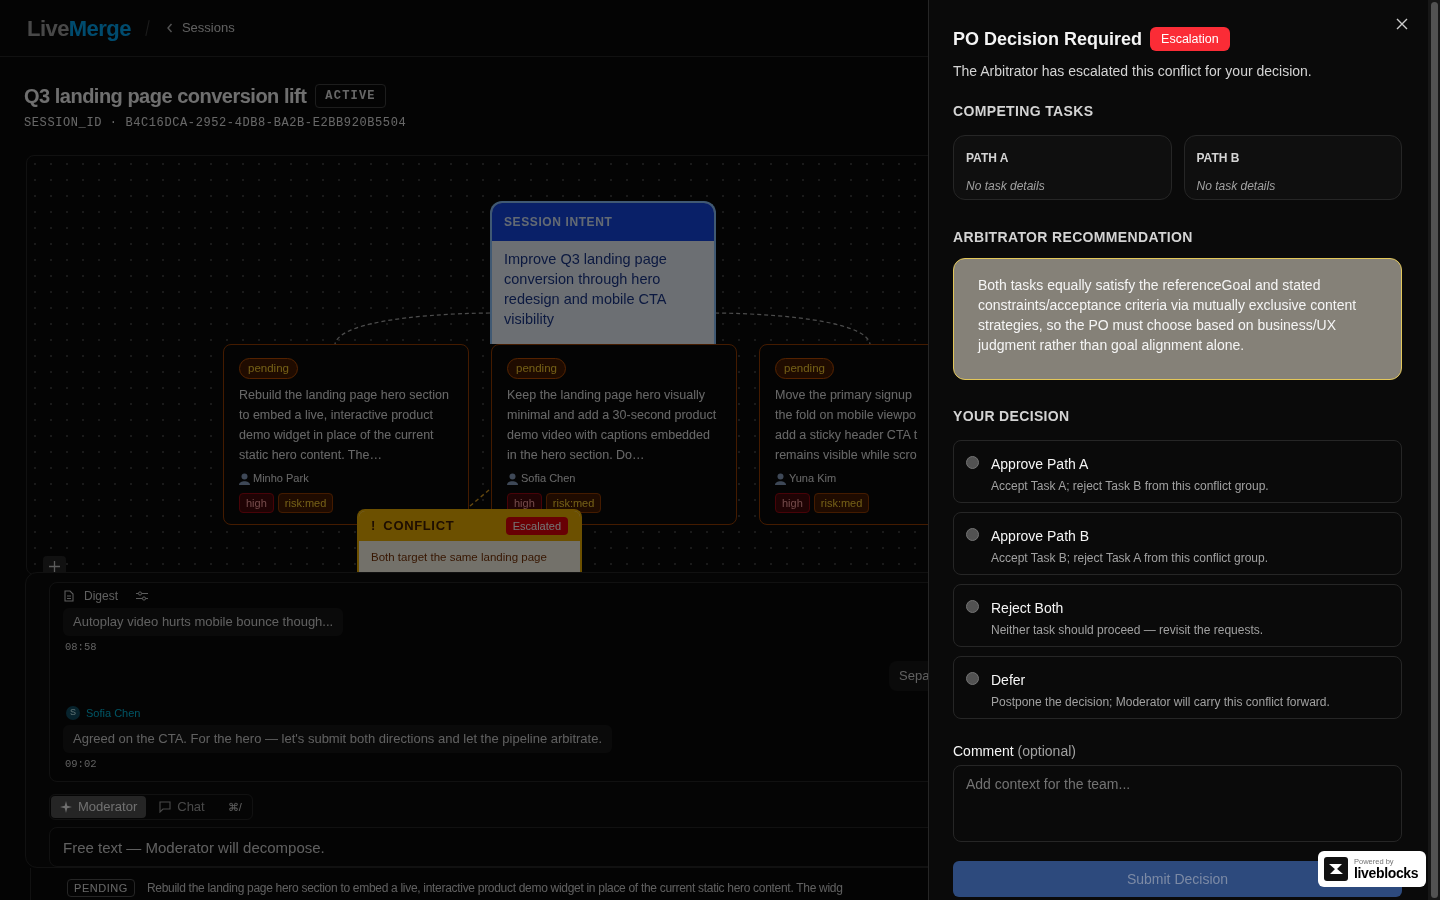 The image size is (1440, 900). What do you see at coordinates (846, 416) in the screenshot?
I see `task-text: the fold on mobile viewpo` at bounding box center [846, 416].